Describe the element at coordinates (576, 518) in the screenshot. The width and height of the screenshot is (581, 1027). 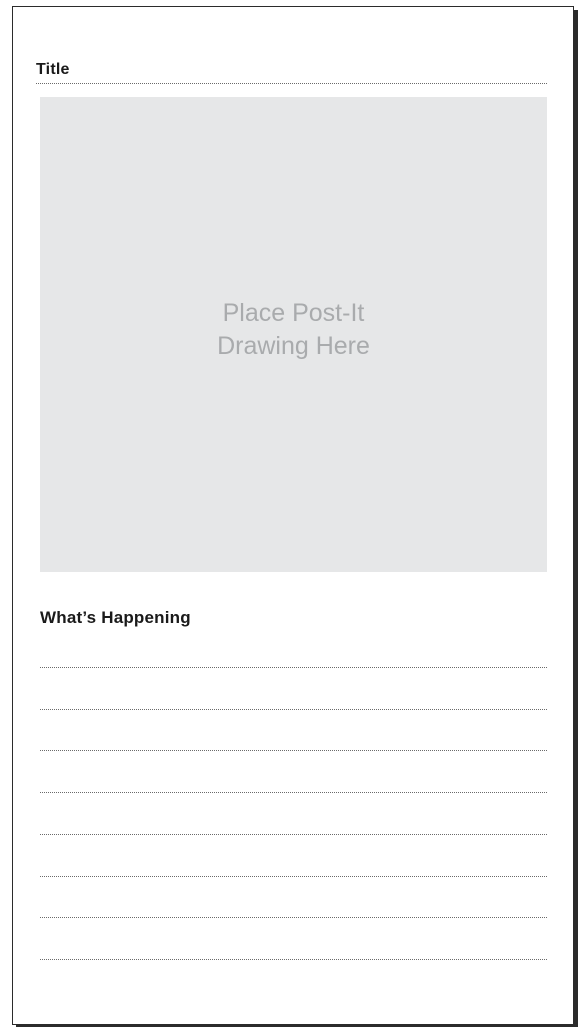
I see `page-shadow` at that location.